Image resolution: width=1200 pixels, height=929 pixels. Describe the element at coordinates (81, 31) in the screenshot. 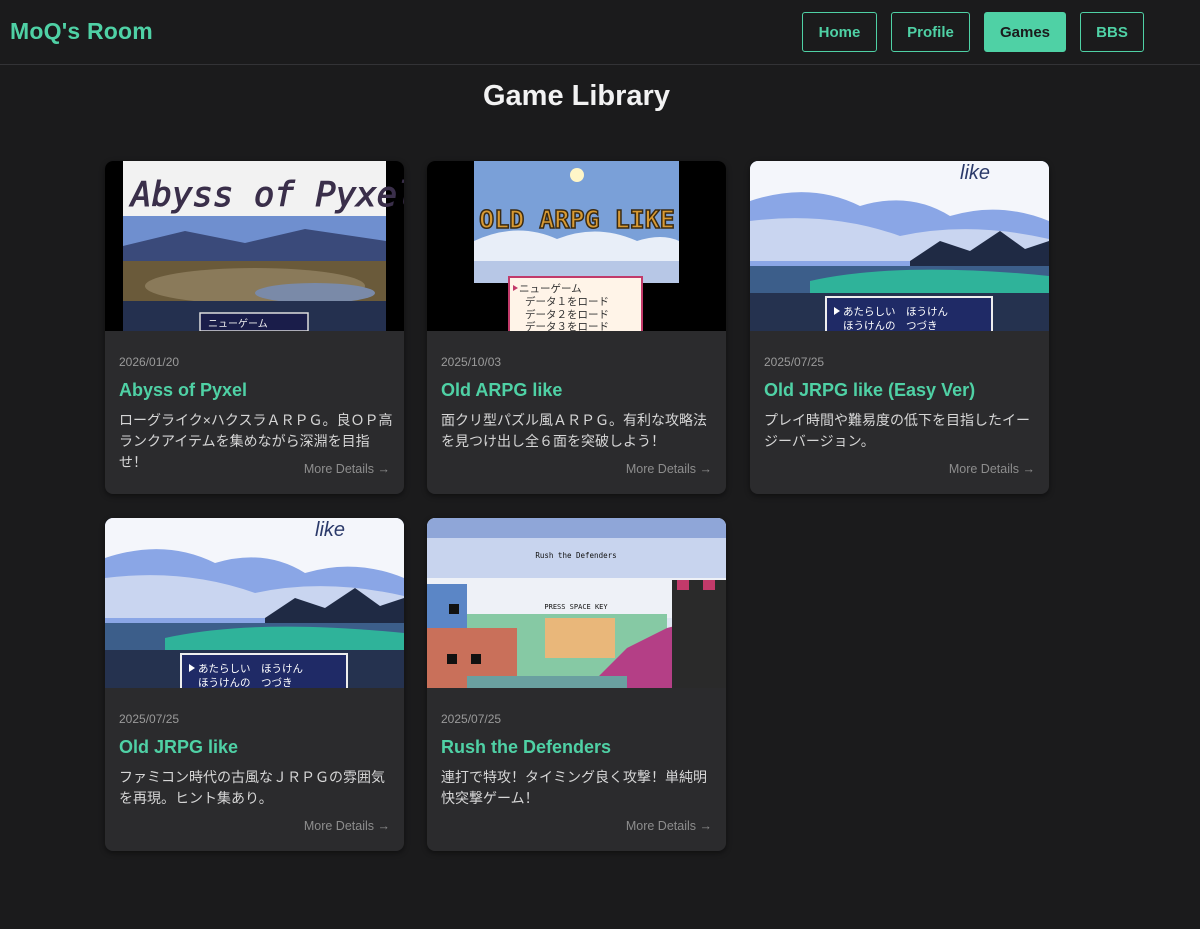

I see `site-brand: MoQ's Room` at that location.